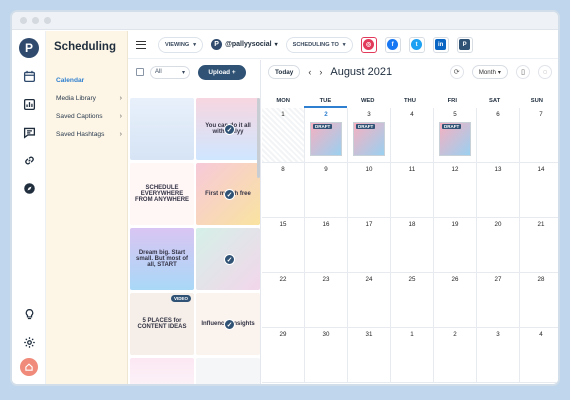  Describe the element at coordinates (29, 160) in the screenshot. I see `link-icon` at that location.